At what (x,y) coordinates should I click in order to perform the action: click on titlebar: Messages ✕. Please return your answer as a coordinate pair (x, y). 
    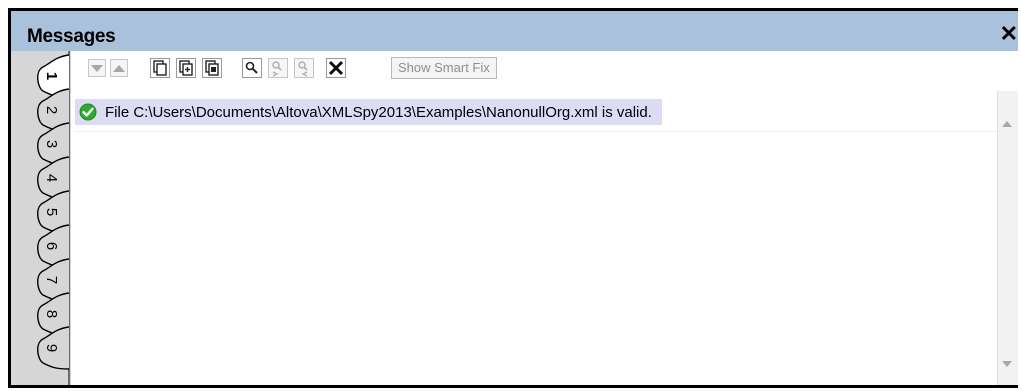
    Looking at the image, I should click on (514, 31).